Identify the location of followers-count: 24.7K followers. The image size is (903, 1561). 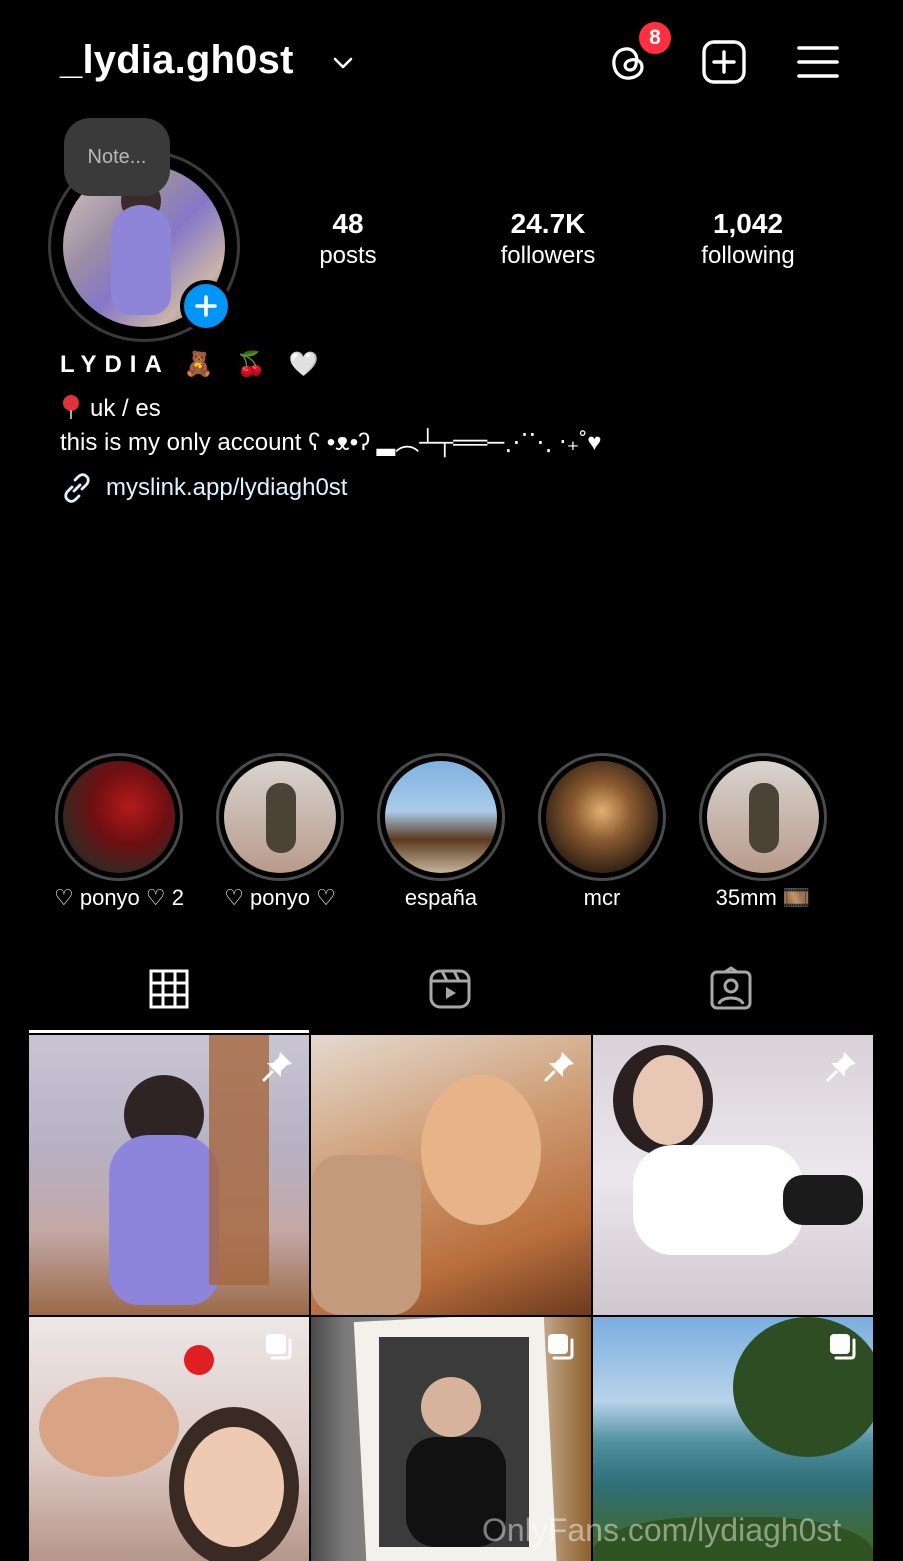
(548, 239).